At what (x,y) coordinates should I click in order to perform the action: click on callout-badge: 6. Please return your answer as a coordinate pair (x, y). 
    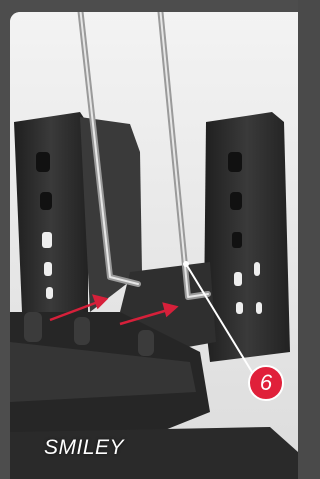
    Looking at the image, I should click on (266, 383).